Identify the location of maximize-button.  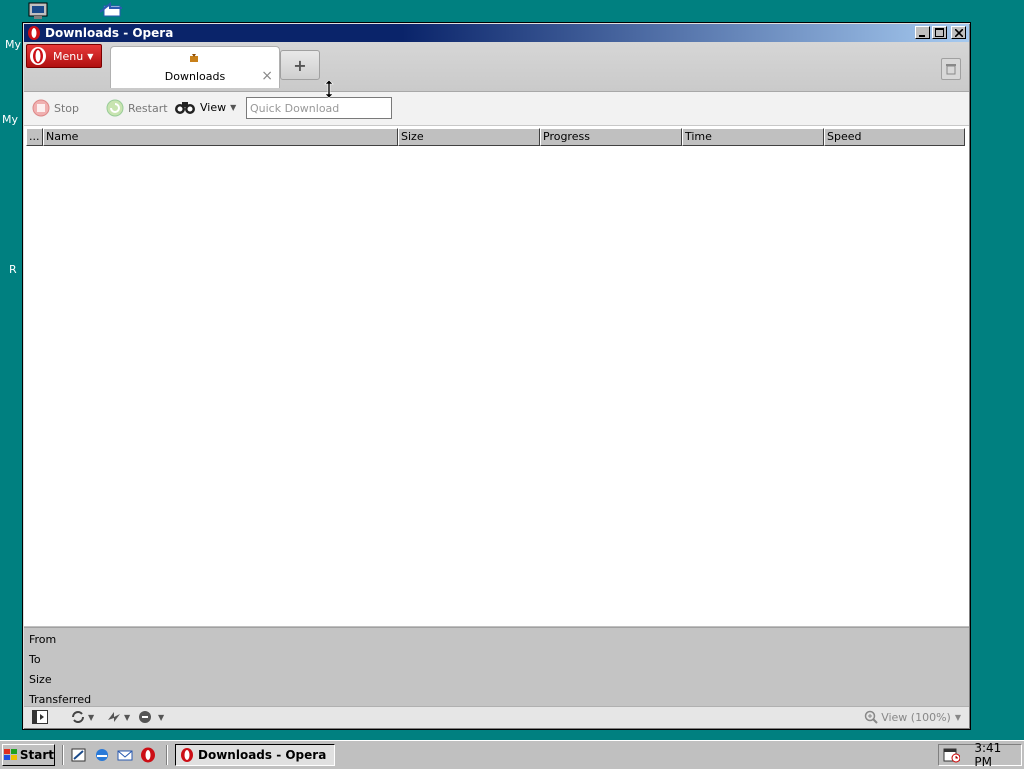
(939, 32).